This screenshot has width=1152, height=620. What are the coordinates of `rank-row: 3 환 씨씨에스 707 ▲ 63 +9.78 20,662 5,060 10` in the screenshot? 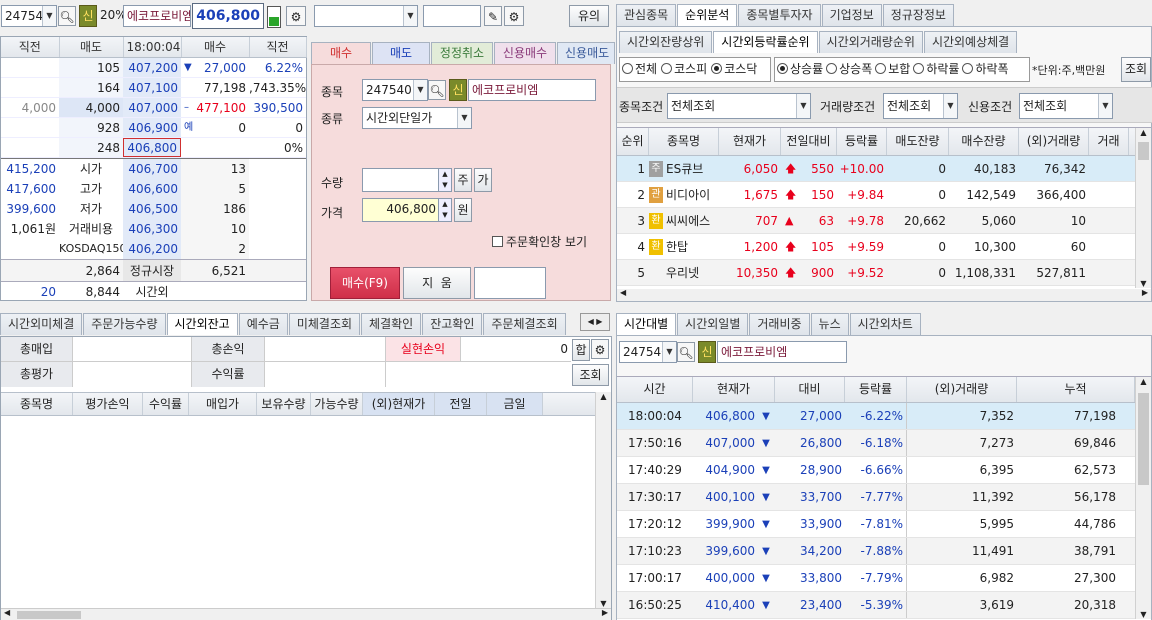 It's located at (884, 221).